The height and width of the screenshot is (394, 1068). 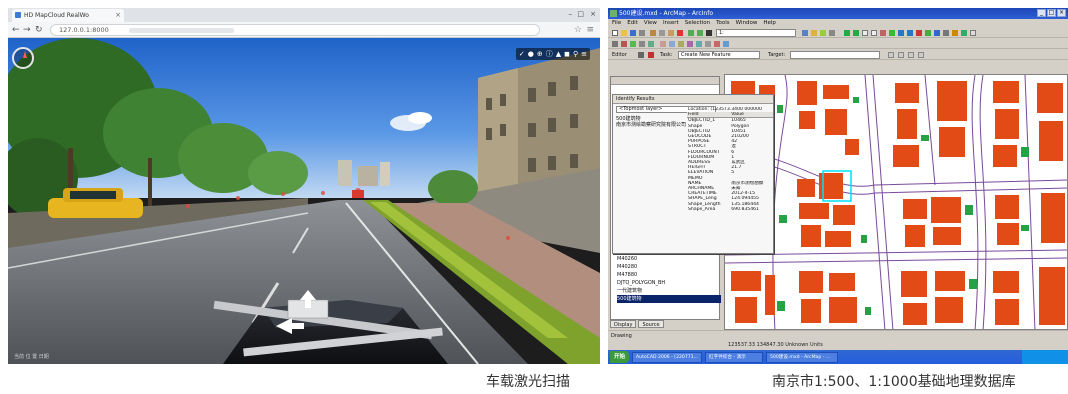 I want to click on clip-icon, so click(x=690, y=44).